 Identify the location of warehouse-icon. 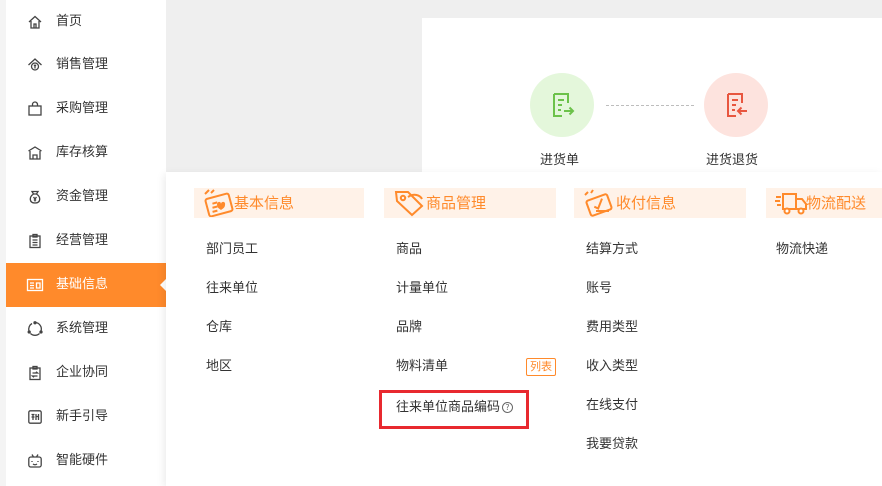
(35, 153).